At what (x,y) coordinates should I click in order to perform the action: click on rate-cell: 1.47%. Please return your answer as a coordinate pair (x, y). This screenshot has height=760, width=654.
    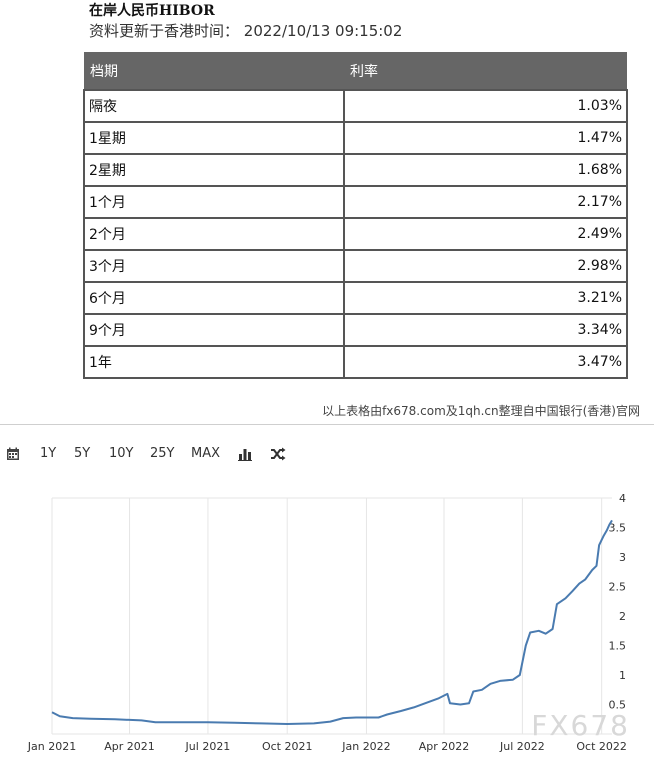
    Looking at the image, I should click on (485, 138).